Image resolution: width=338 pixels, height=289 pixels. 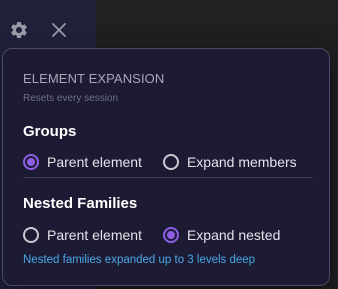 I want to click on nested-families-heading: Nested Families, so click(x=80, y=203).